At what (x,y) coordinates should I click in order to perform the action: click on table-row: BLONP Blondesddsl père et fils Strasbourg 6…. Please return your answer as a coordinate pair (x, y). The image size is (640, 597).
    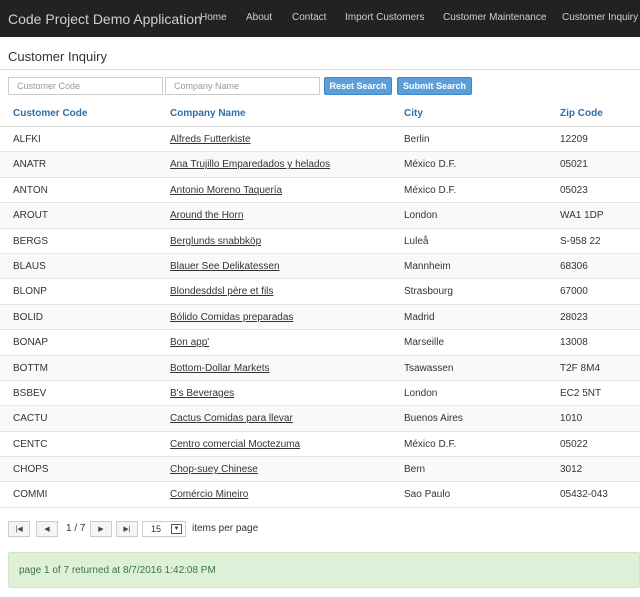
    Looking at the image, I should click on (320, 292).